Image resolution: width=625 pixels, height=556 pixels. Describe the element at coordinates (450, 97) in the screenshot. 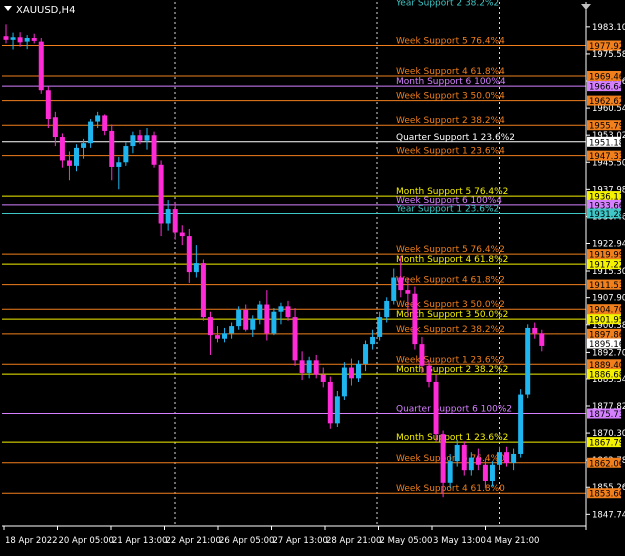

I see `support-level-label: Week Support 3 50.0%4` at that location.